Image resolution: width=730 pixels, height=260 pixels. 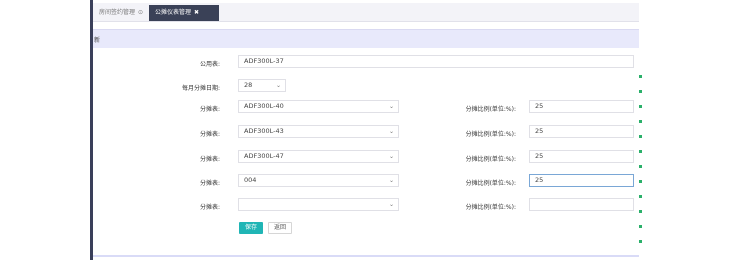 I want to click on share-meter-value: ADF300L-47, so click(x=264, y=156).